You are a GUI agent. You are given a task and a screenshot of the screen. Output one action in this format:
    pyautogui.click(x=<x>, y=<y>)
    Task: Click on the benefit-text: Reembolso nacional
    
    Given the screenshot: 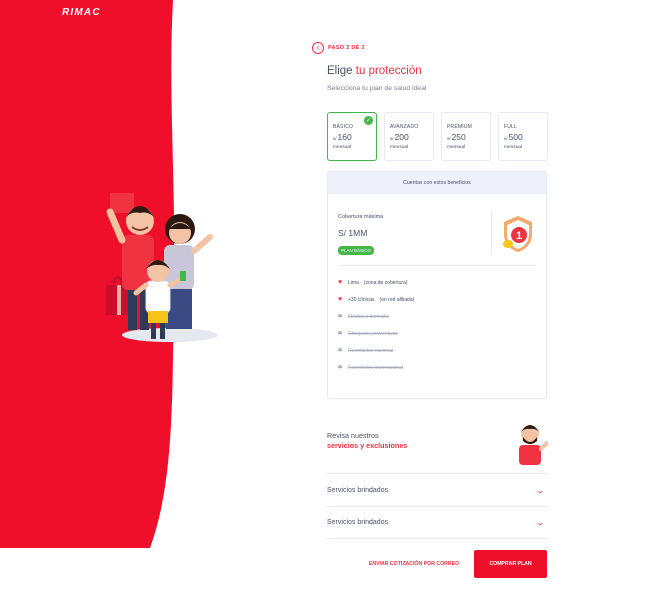 What is the action you would take?
    pyautogui.click(x=371, y=350)
    